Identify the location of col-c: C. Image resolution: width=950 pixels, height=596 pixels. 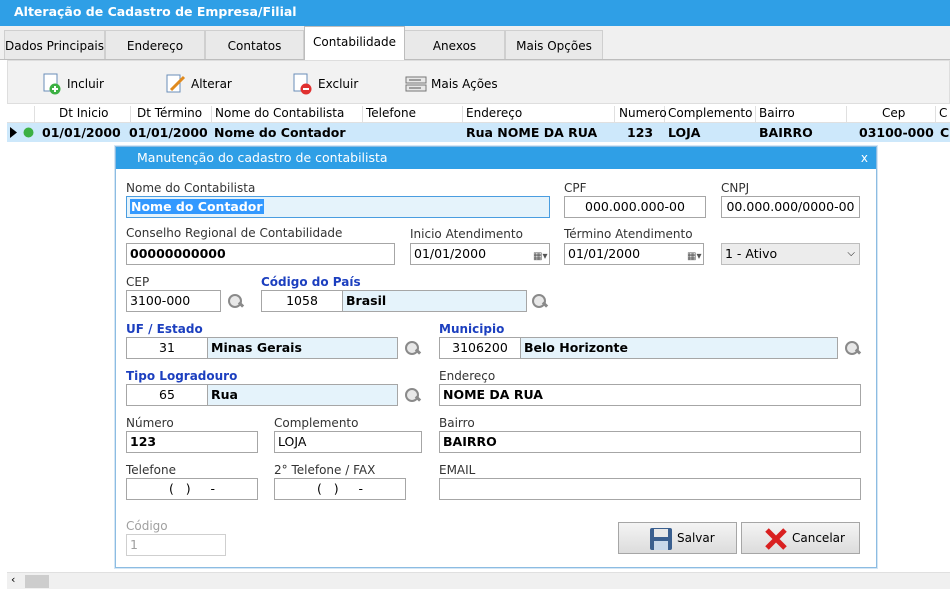
(943, 114).